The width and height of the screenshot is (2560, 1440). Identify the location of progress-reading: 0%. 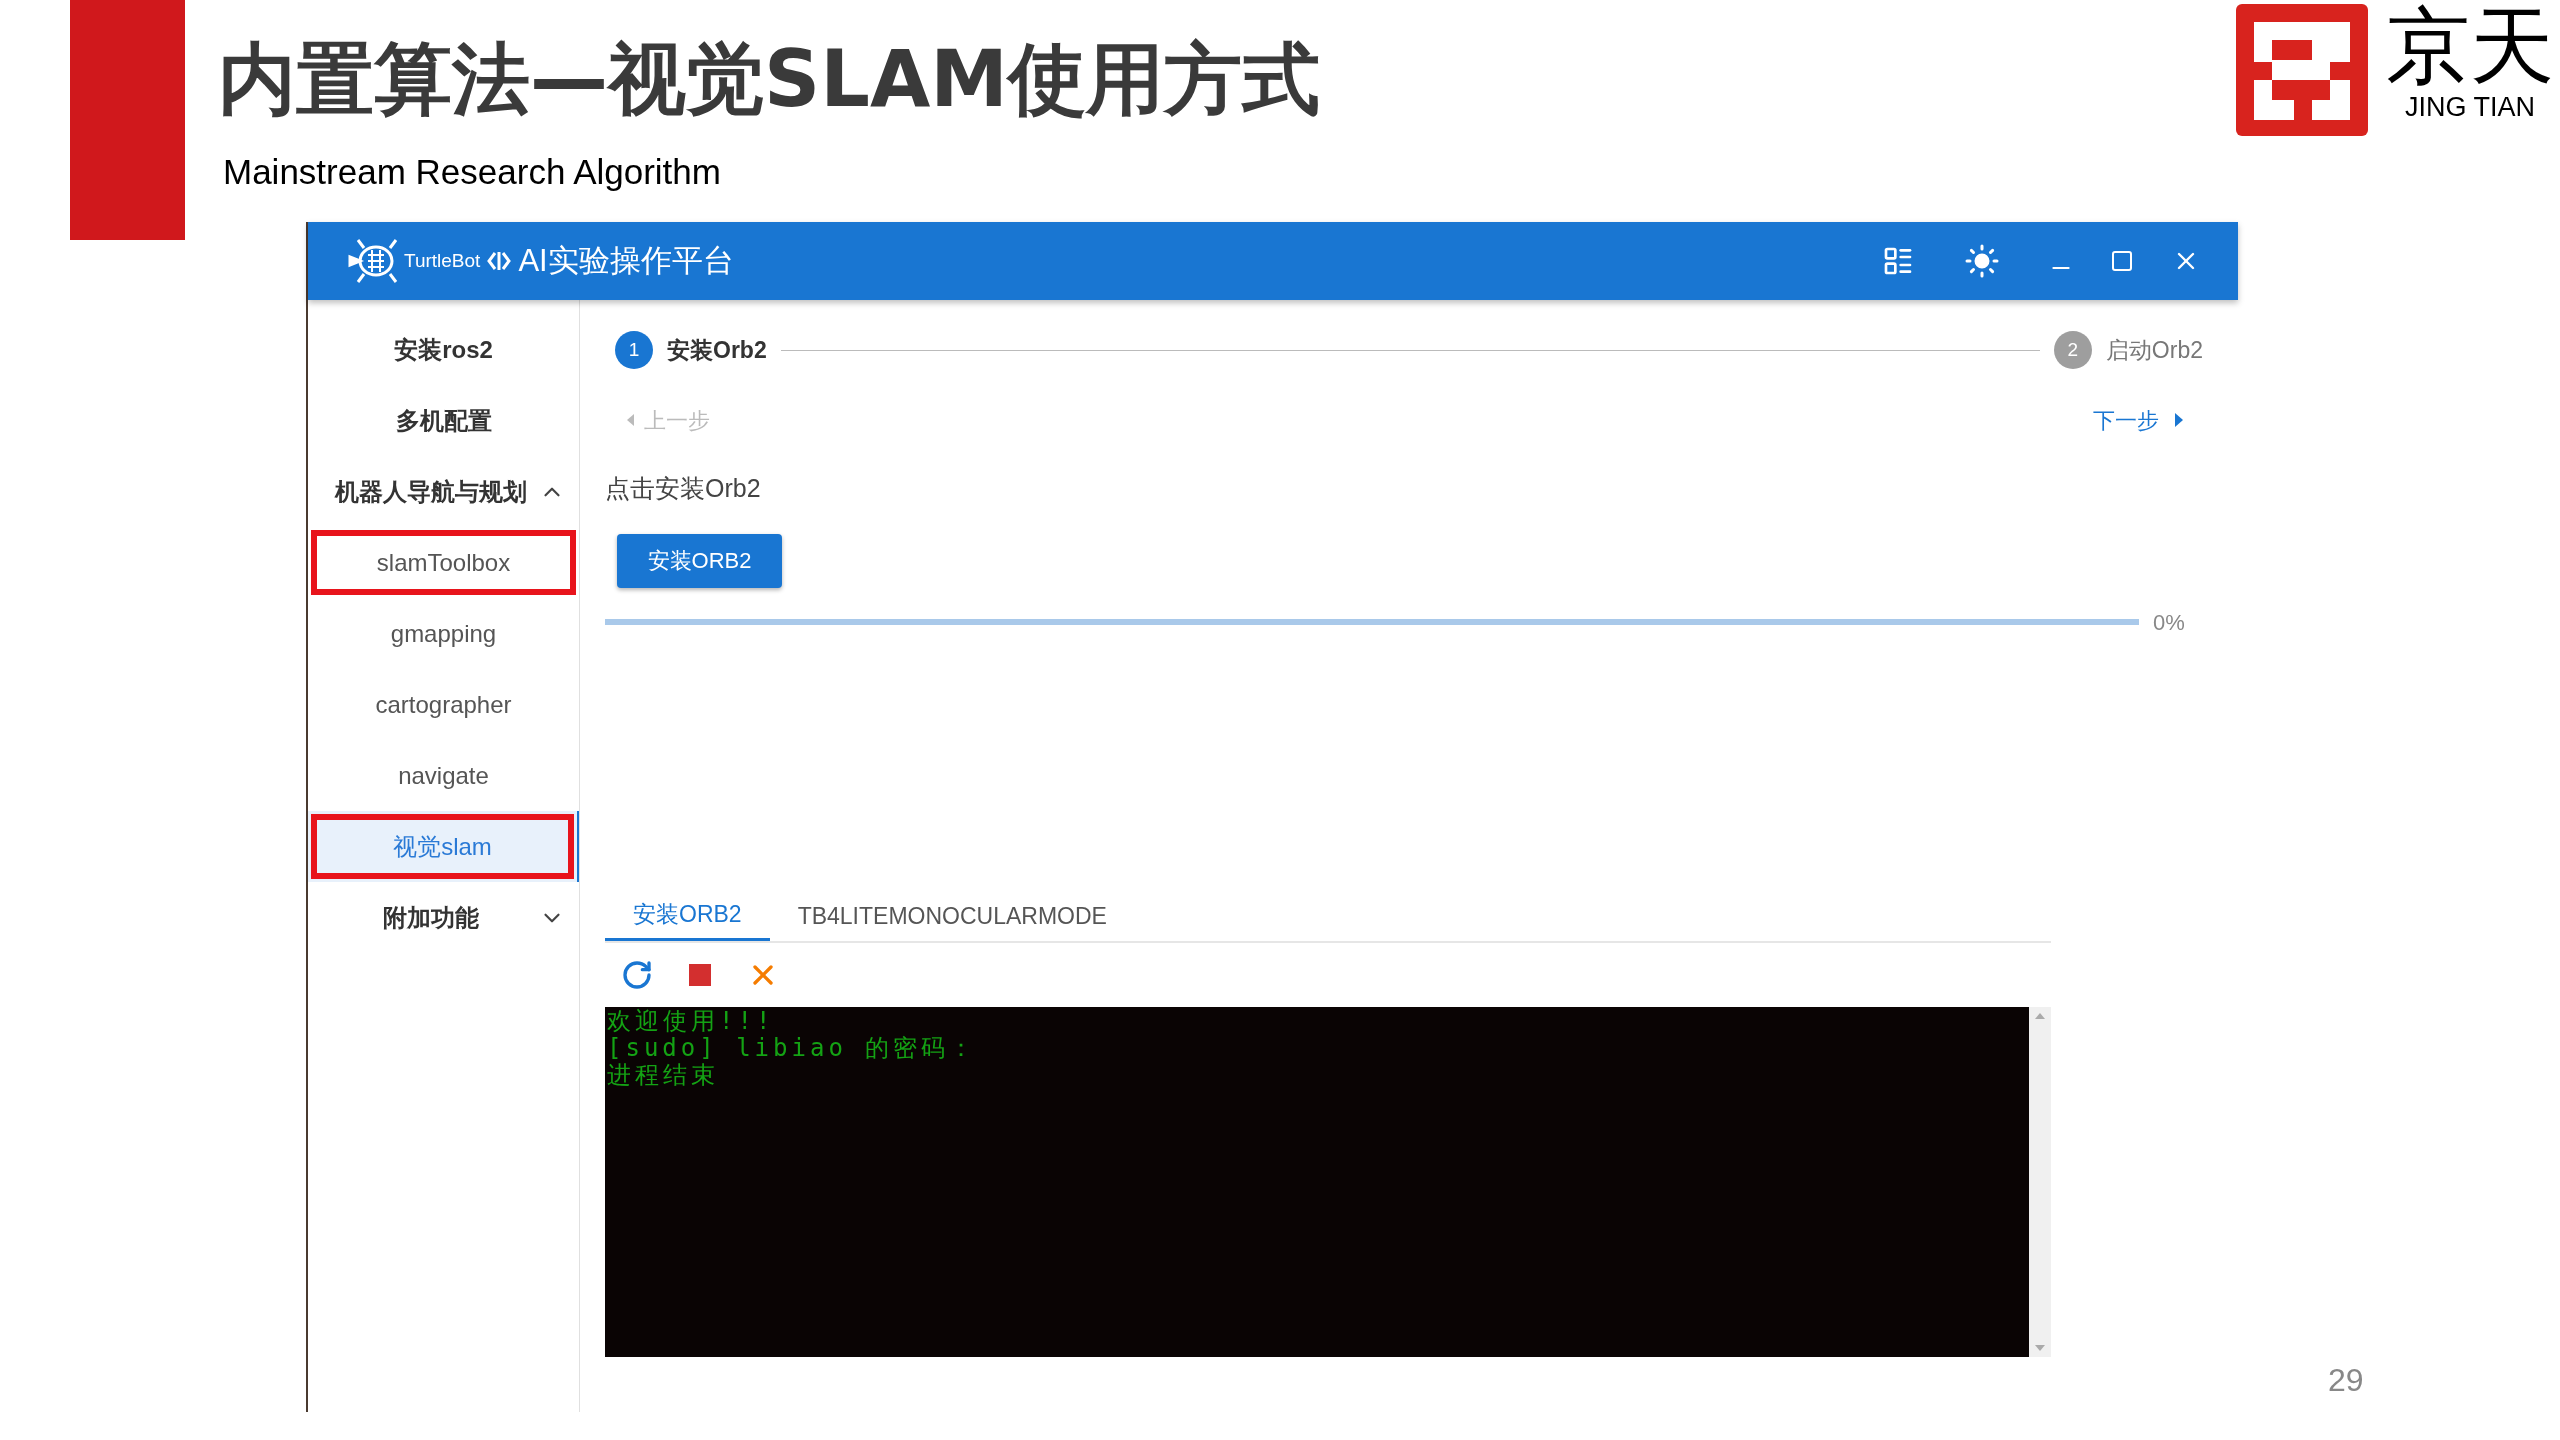
(2169, 622).